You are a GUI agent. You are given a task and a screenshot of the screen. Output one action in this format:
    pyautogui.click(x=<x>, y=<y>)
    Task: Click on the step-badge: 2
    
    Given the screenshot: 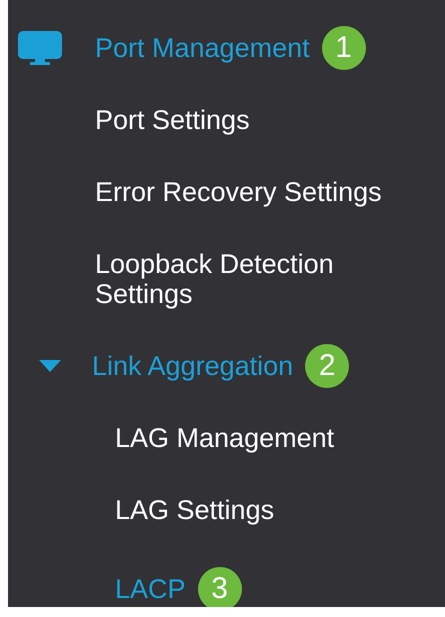 What is the action you would take?
    pyautogui.click(x=327, y=366)
    